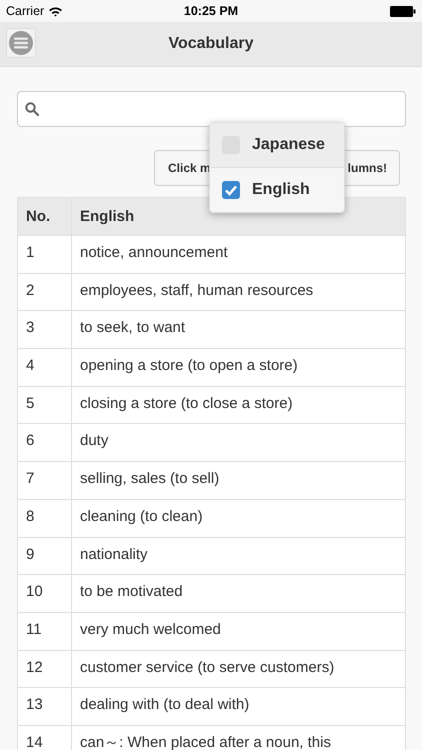  What do you see at coordinates (25, 11) in the screenshot?
I see `carrier-label: Carrier` at bounding box center [25, 11].